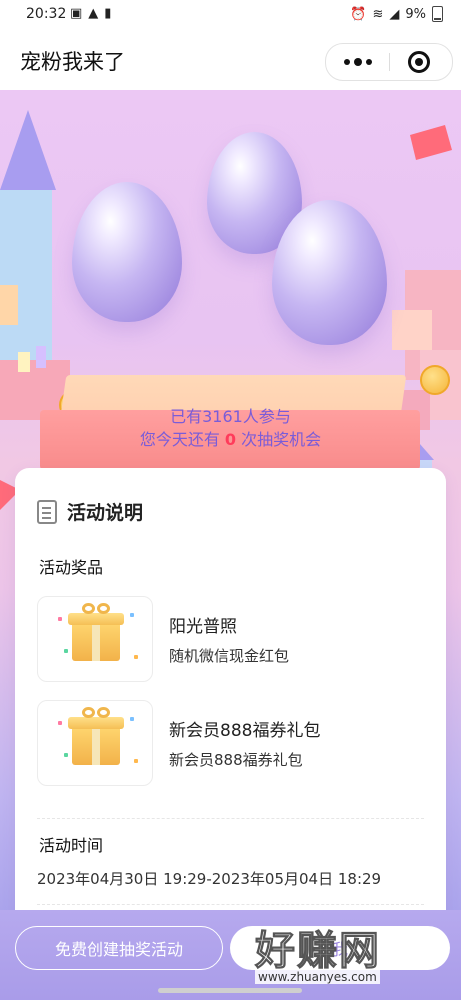 This screenshot has width=461, height=1000. What do you see at coordinates (245, 731) in the screenshot?
I see `prize-name: 新会员888福券礼包` at bounding box center [245, 731].